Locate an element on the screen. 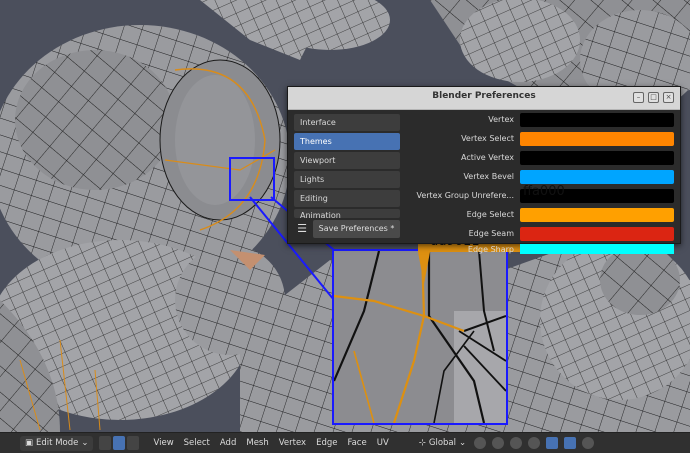 The image size is (690, 453). row-label: Vertex Bevel is located at coordinates (488, 176).